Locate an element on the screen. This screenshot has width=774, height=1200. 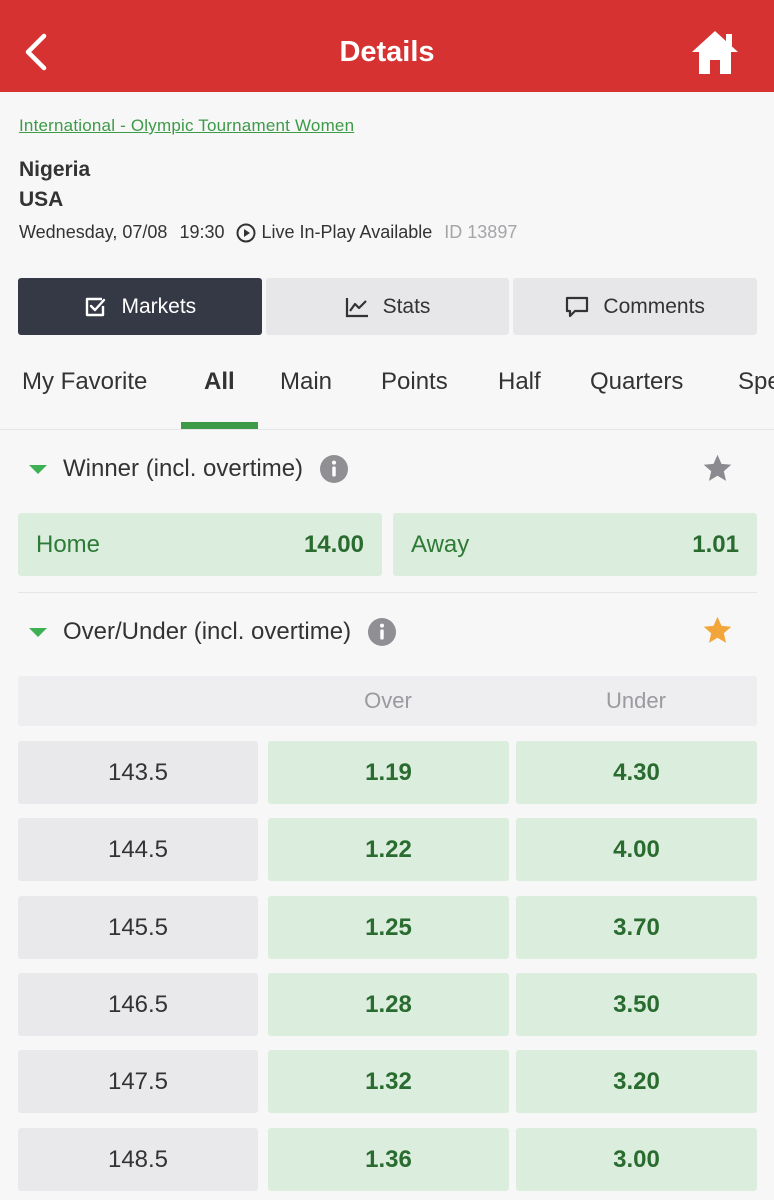
market-title: Winner (incl. overtime) is located at coordinates (183, 468).